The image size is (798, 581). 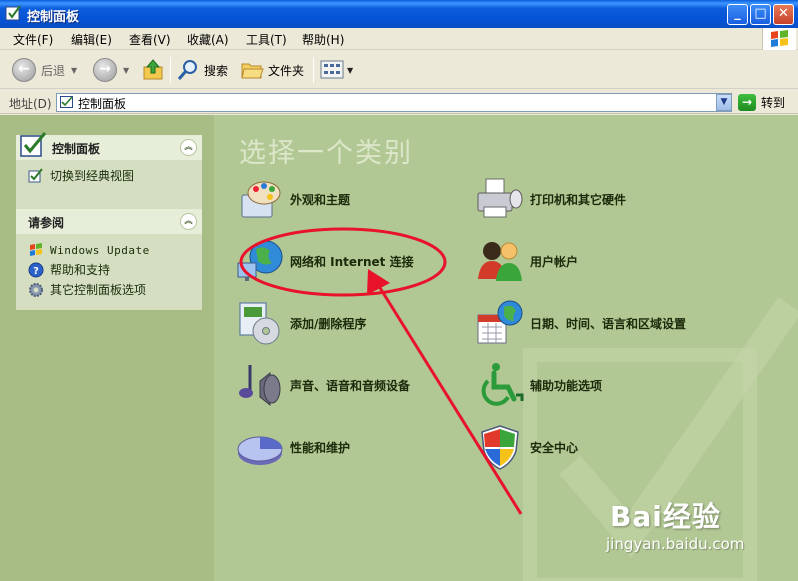 What do you see at coordinates (566, 385) in the screenshot?
I see `category-accessibility-label: 辅助功能选项` at bounding box center [566, 385].